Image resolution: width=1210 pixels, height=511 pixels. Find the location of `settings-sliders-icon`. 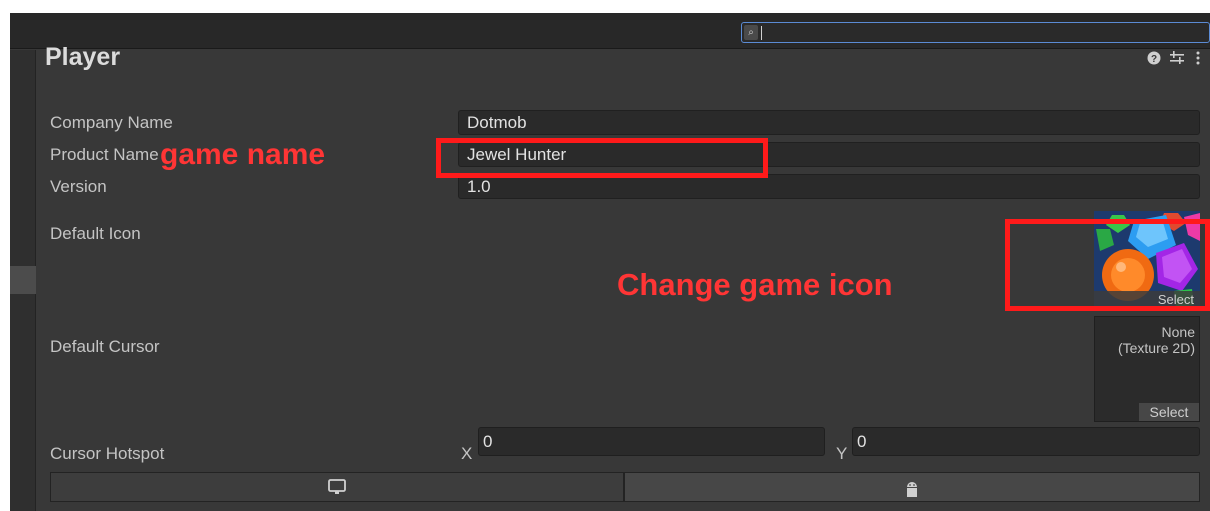

settings-sliders-icon is located at coordinates (1177, 60).